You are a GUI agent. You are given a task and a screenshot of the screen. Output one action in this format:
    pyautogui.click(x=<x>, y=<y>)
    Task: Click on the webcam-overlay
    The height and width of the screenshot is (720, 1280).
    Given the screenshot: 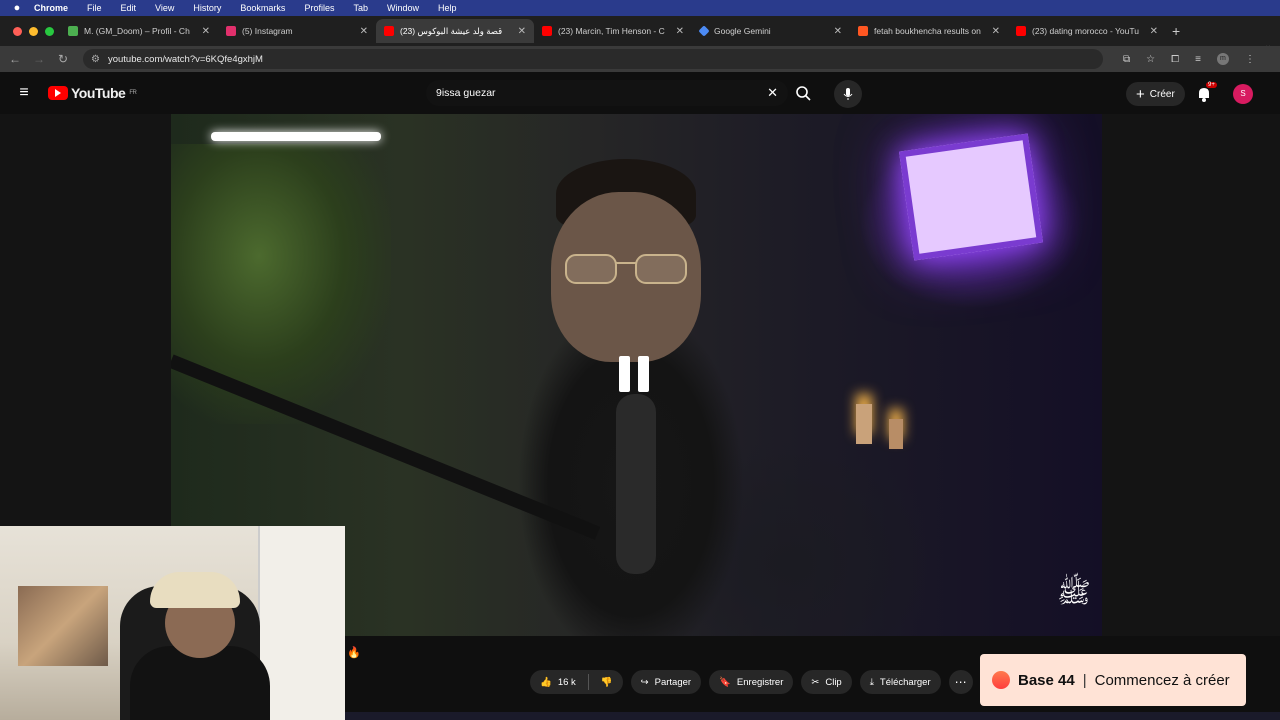 What is the action you would take?
    pyautogui.click(x=172, y=623)
    